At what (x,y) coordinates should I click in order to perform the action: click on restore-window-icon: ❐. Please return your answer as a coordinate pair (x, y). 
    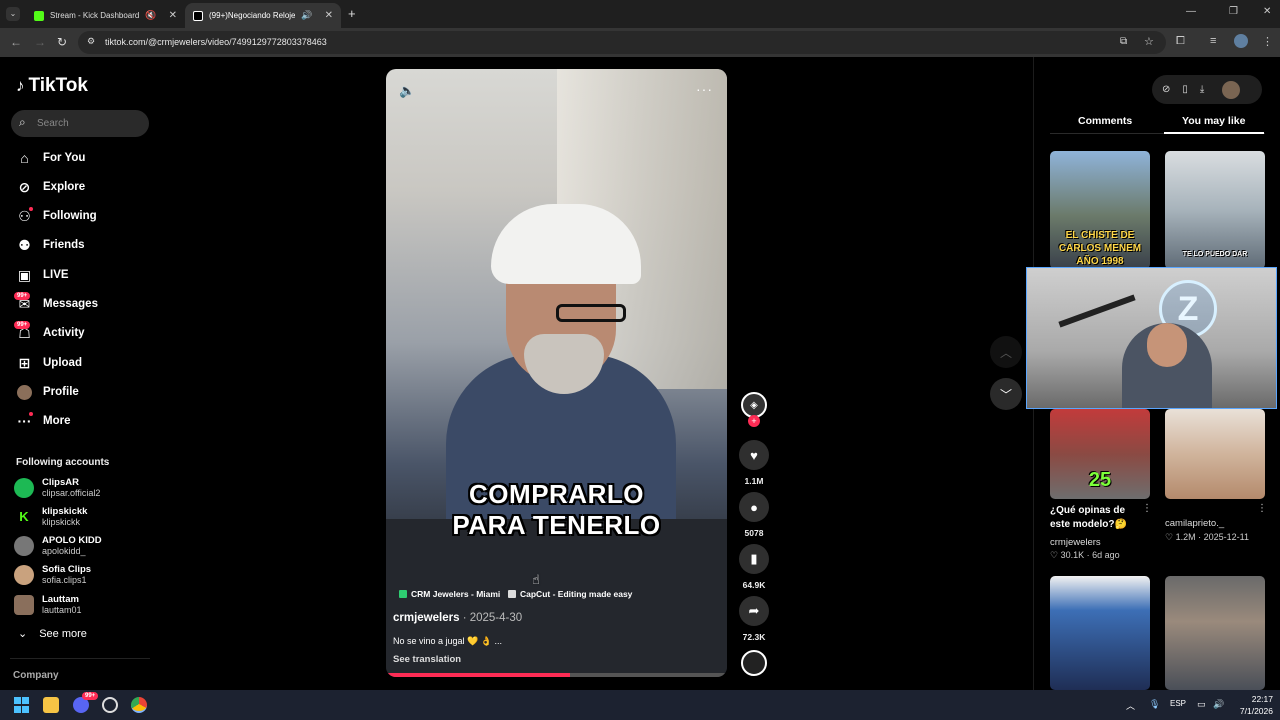
    Looking at the image, I should click on (1233, 11).